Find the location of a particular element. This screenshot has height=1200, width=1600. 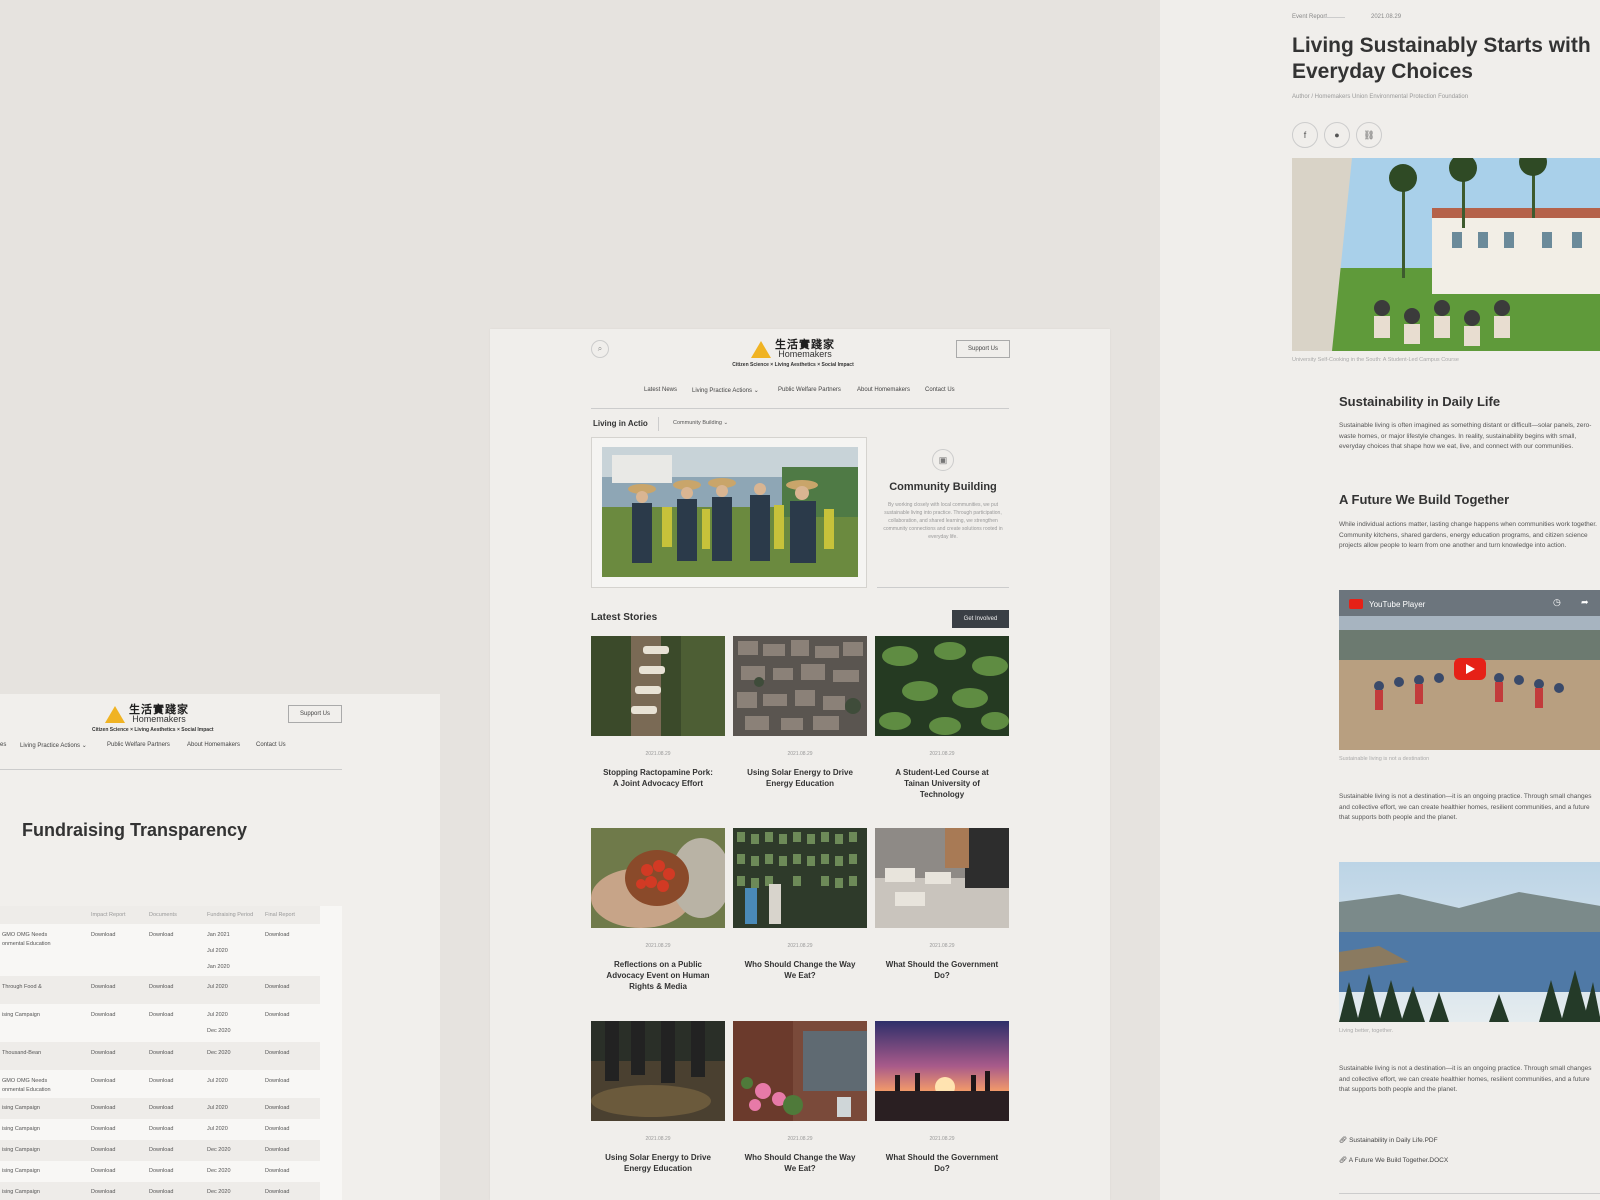

nav-item-latest-news: Latest News is located at coordinates (660, 390).